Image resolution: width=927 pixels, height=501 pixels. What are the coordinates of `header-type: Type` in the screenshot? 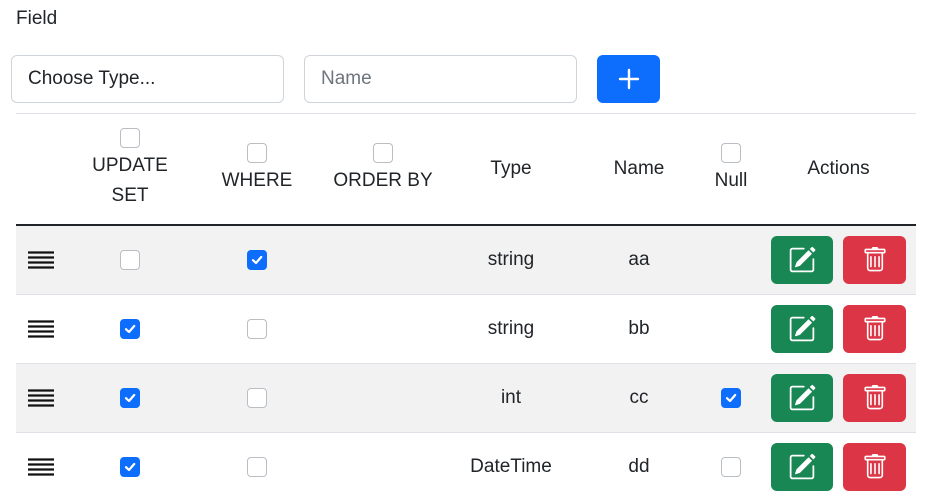 It's located at (511, 169).